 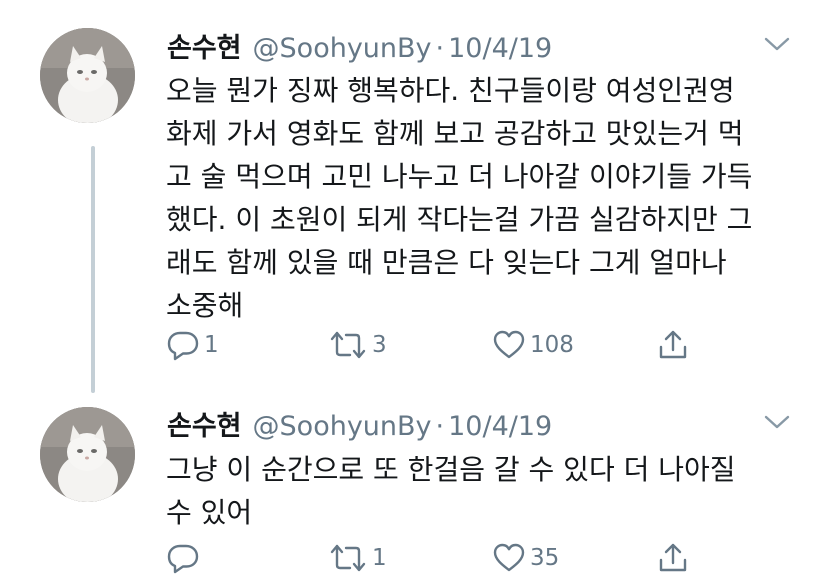 I want to click on like-button: 108, so click(x=533, y=345).